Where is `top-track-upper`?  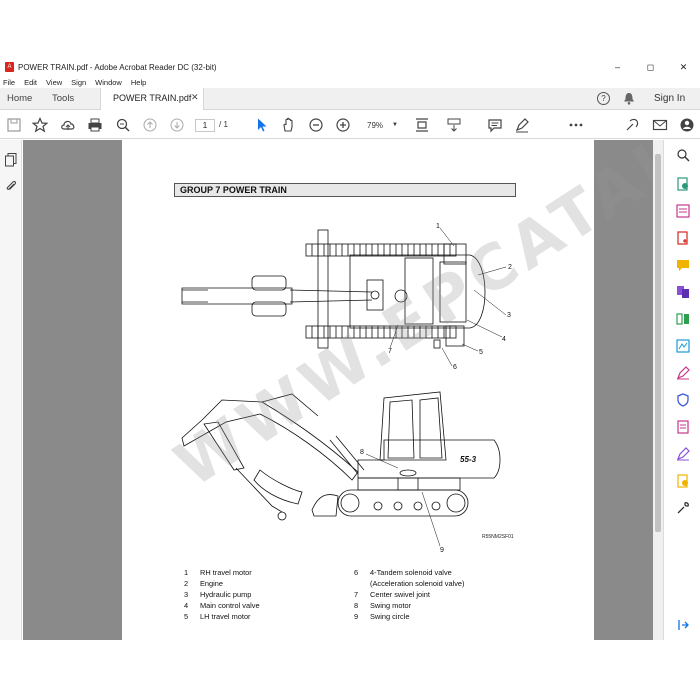
top-track-upper is located at coordinates (381, 250).